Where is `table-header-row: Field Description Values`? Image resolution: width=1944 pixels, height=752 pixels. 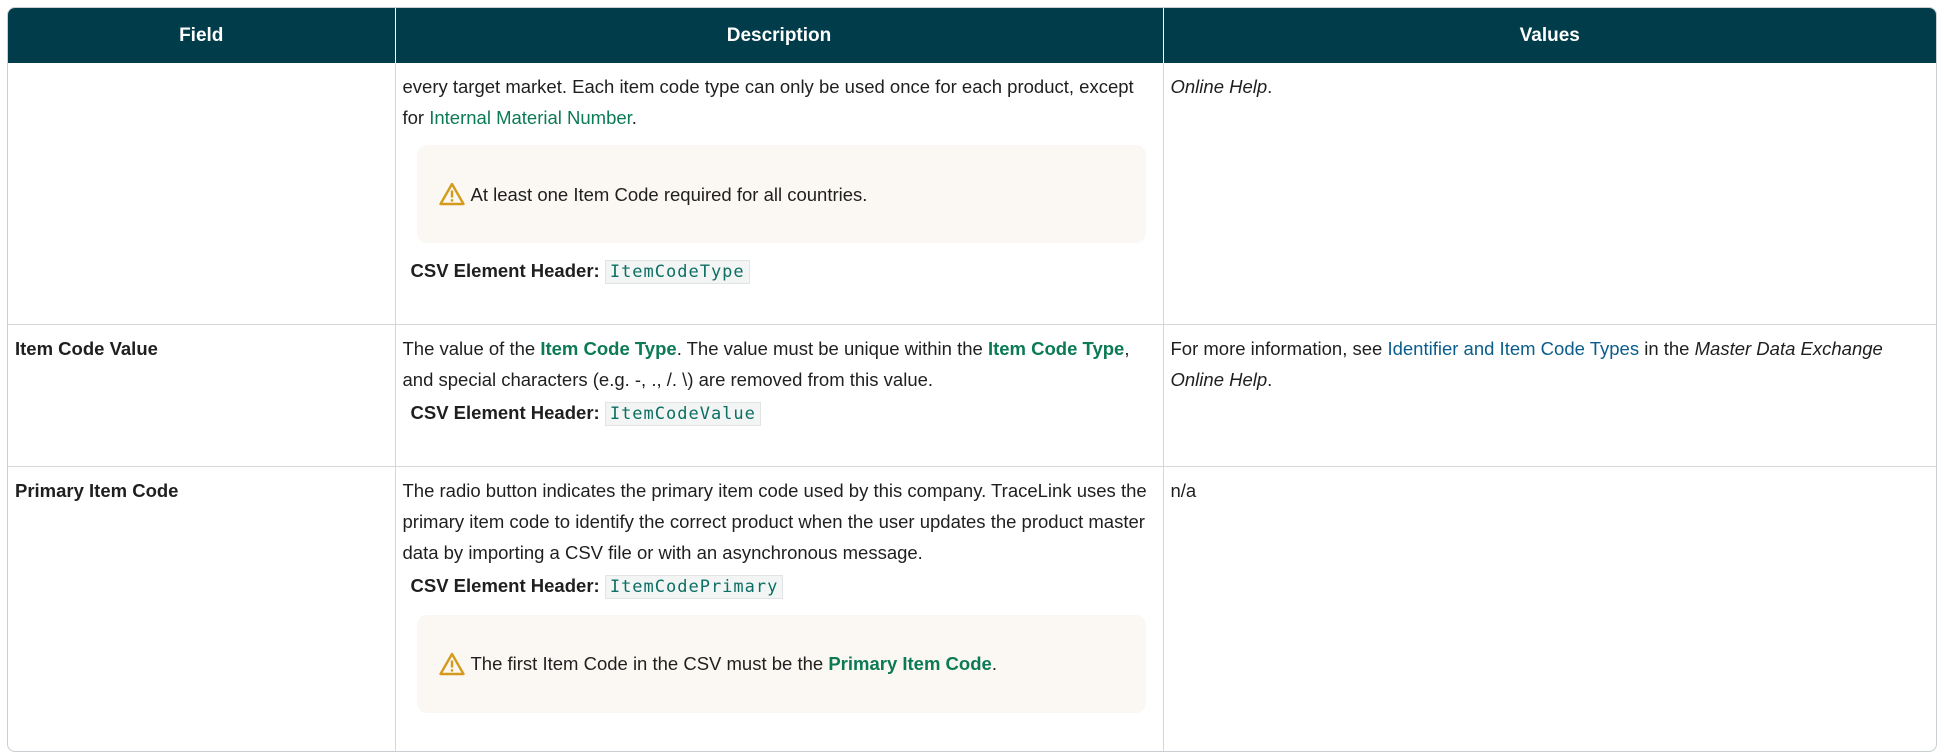
table-header-row: Field Description Values is located at coordinates (972, 35).